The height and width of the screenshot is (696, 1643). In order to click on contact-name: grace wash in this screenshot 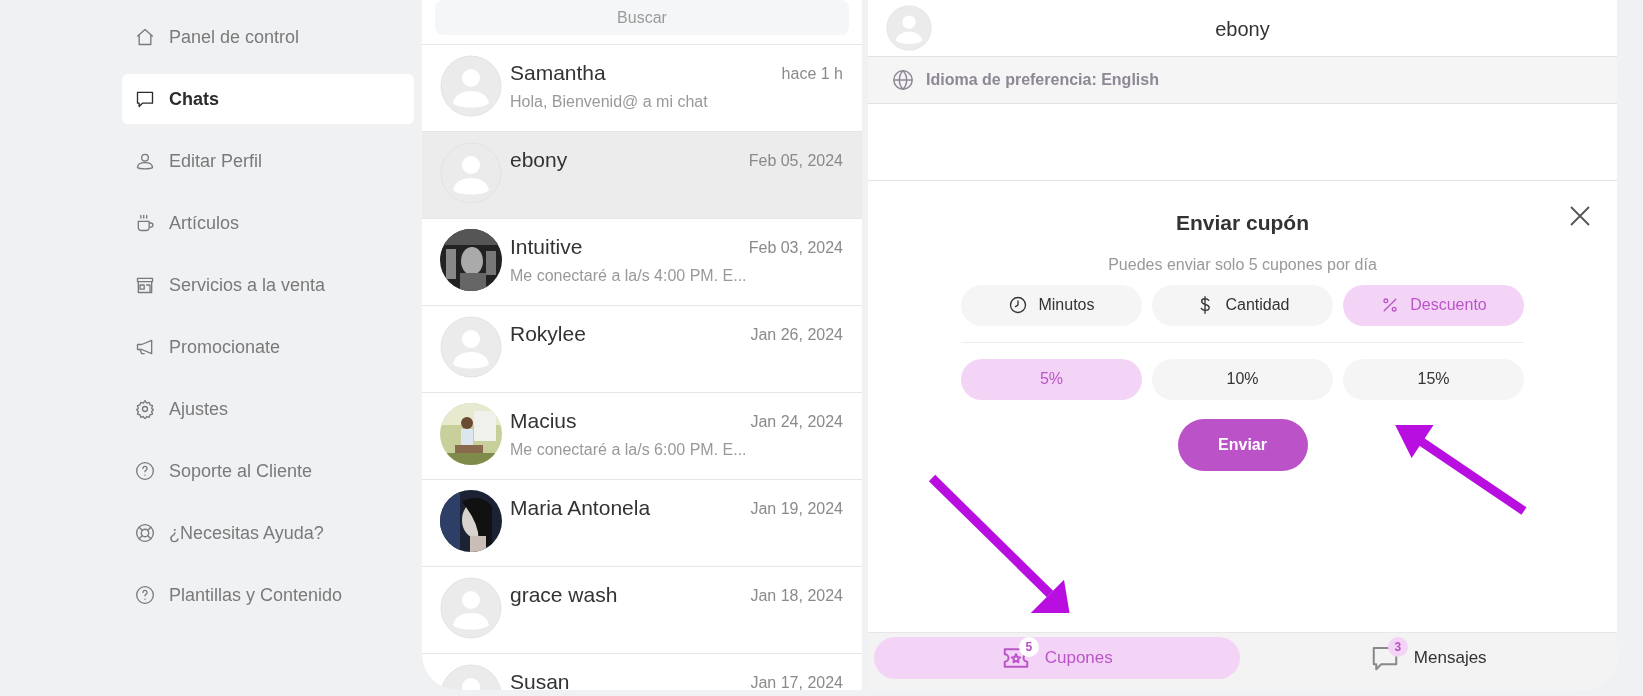, I will do `click(564, 595)`.